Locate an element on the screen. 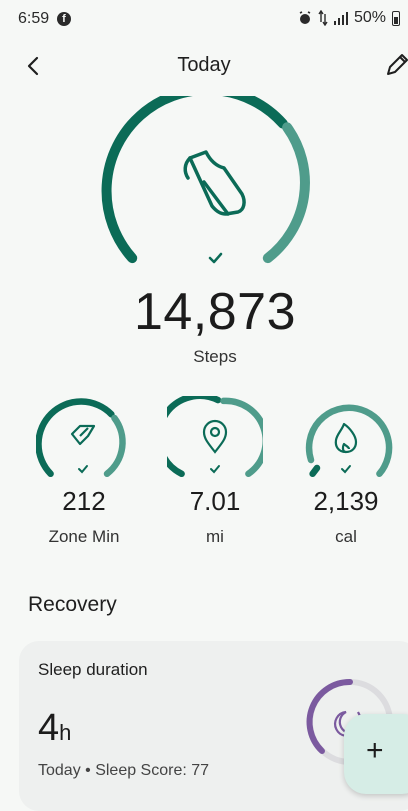  data-arrows-icon is located at coordinates (323, 18).